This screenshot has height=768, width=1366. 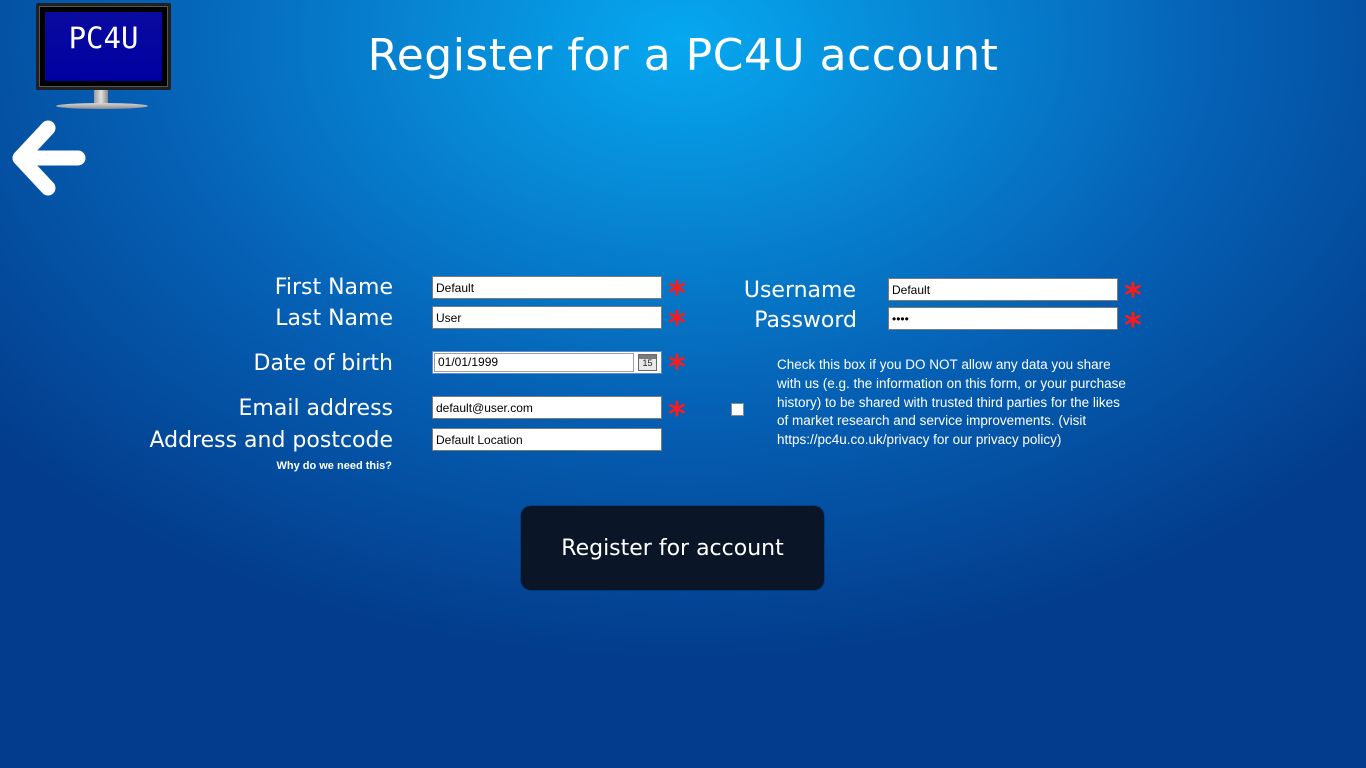 I want to click on email-label: Email address, so click(x=315, y=408).